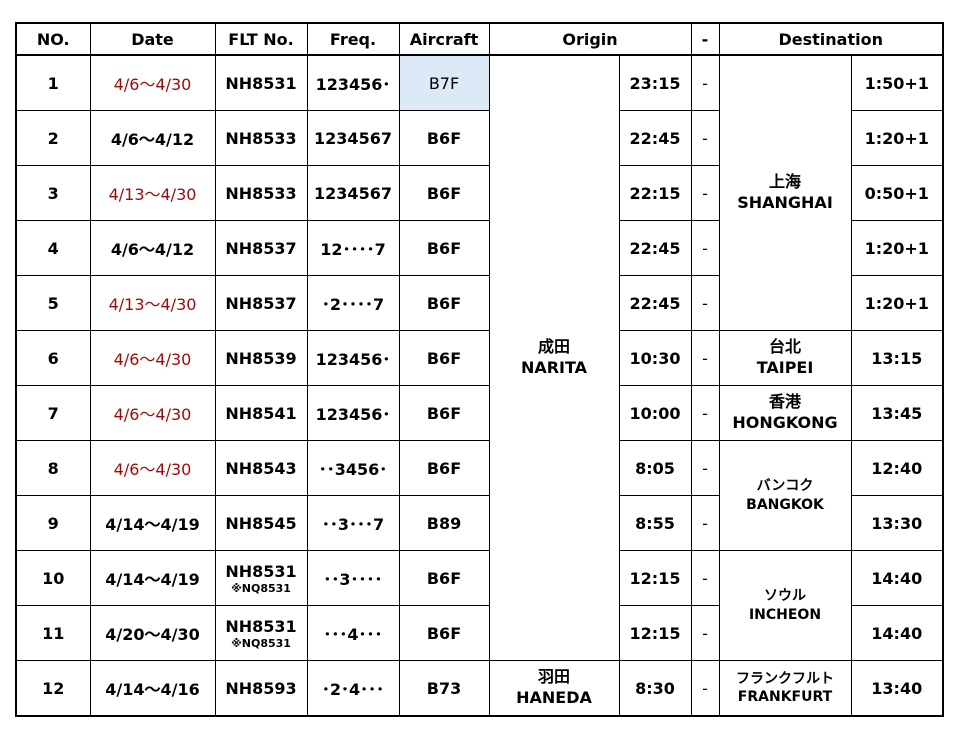 The image size is (959, 742). What do you see at coordinates (590, 39) in the screenshot?
I see `header-origin: Origin` at bounding box center [590, 39].